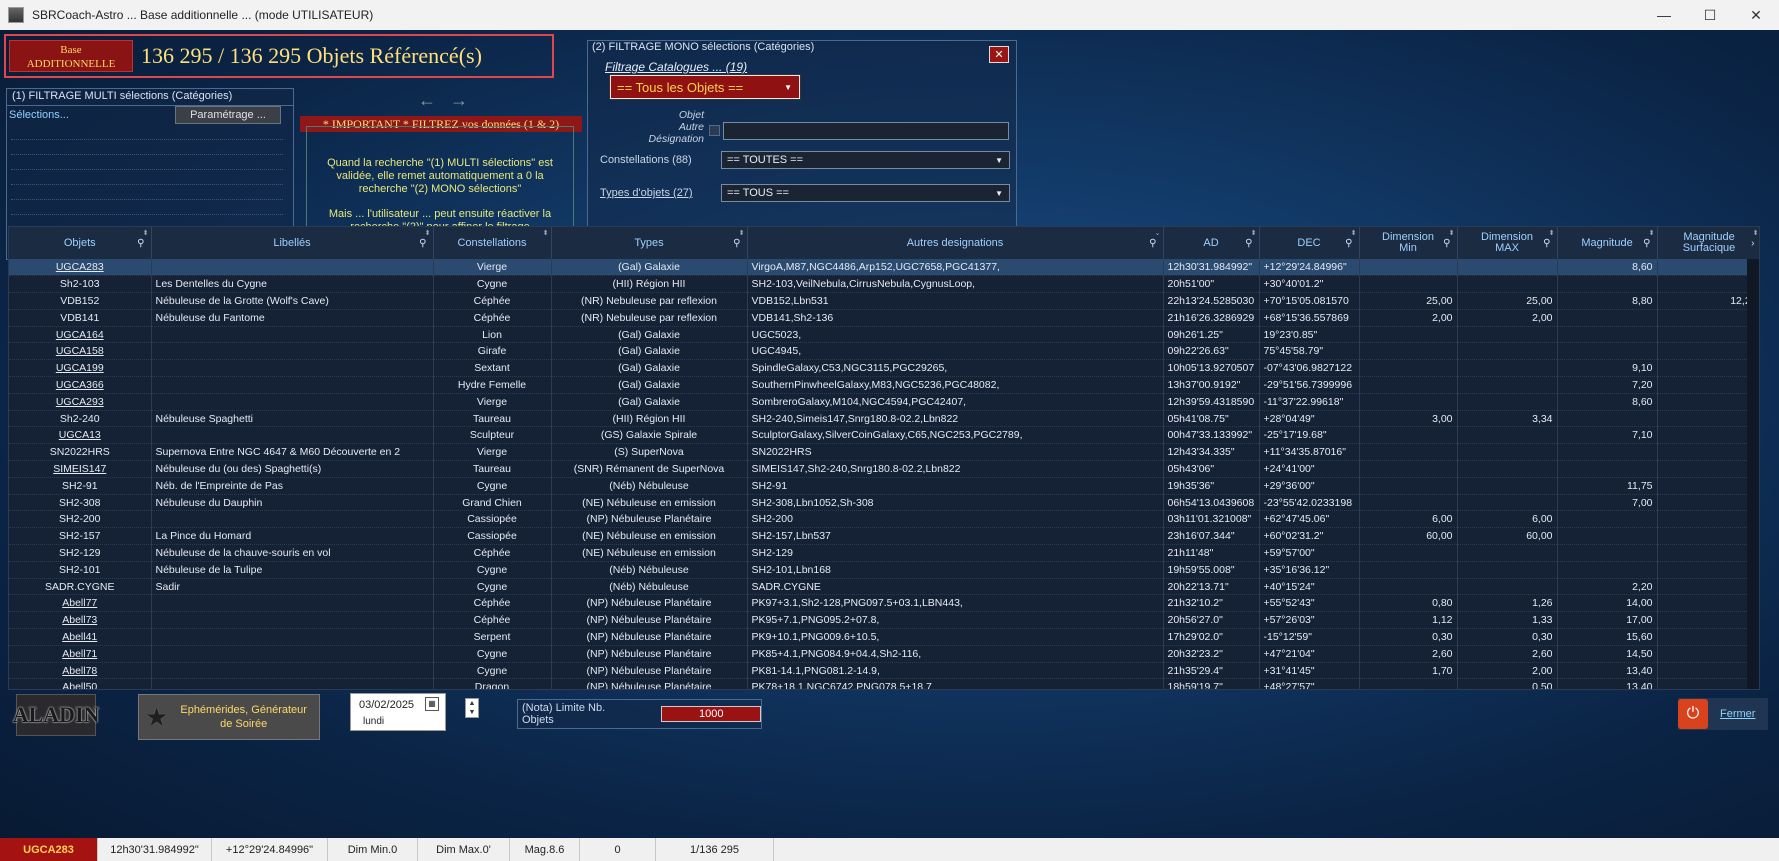 This screenshot has height=861, width=1779. I want to click on limit-input: 1000, so click(711, 714).